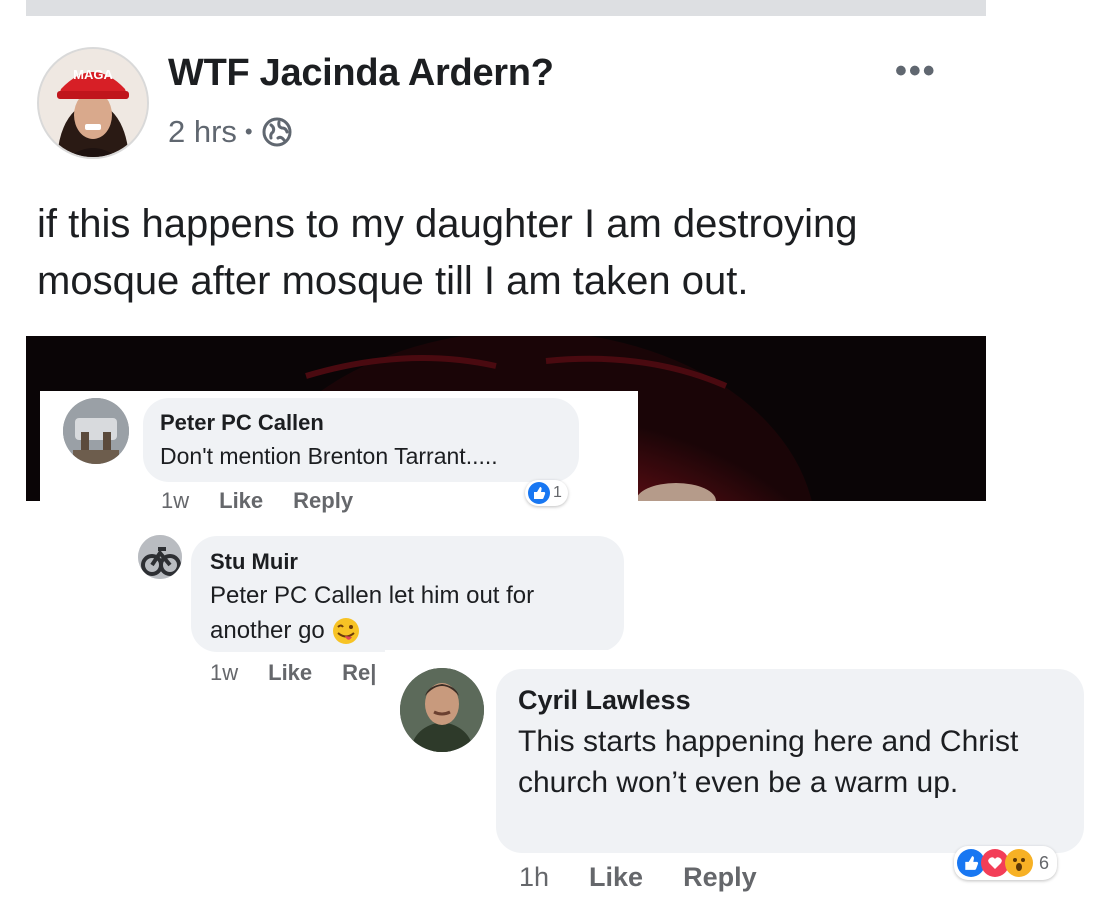 The width and height of the screenshot is (1101, 921). I want to click on avatar-portrait-icon, so click(442, 710).